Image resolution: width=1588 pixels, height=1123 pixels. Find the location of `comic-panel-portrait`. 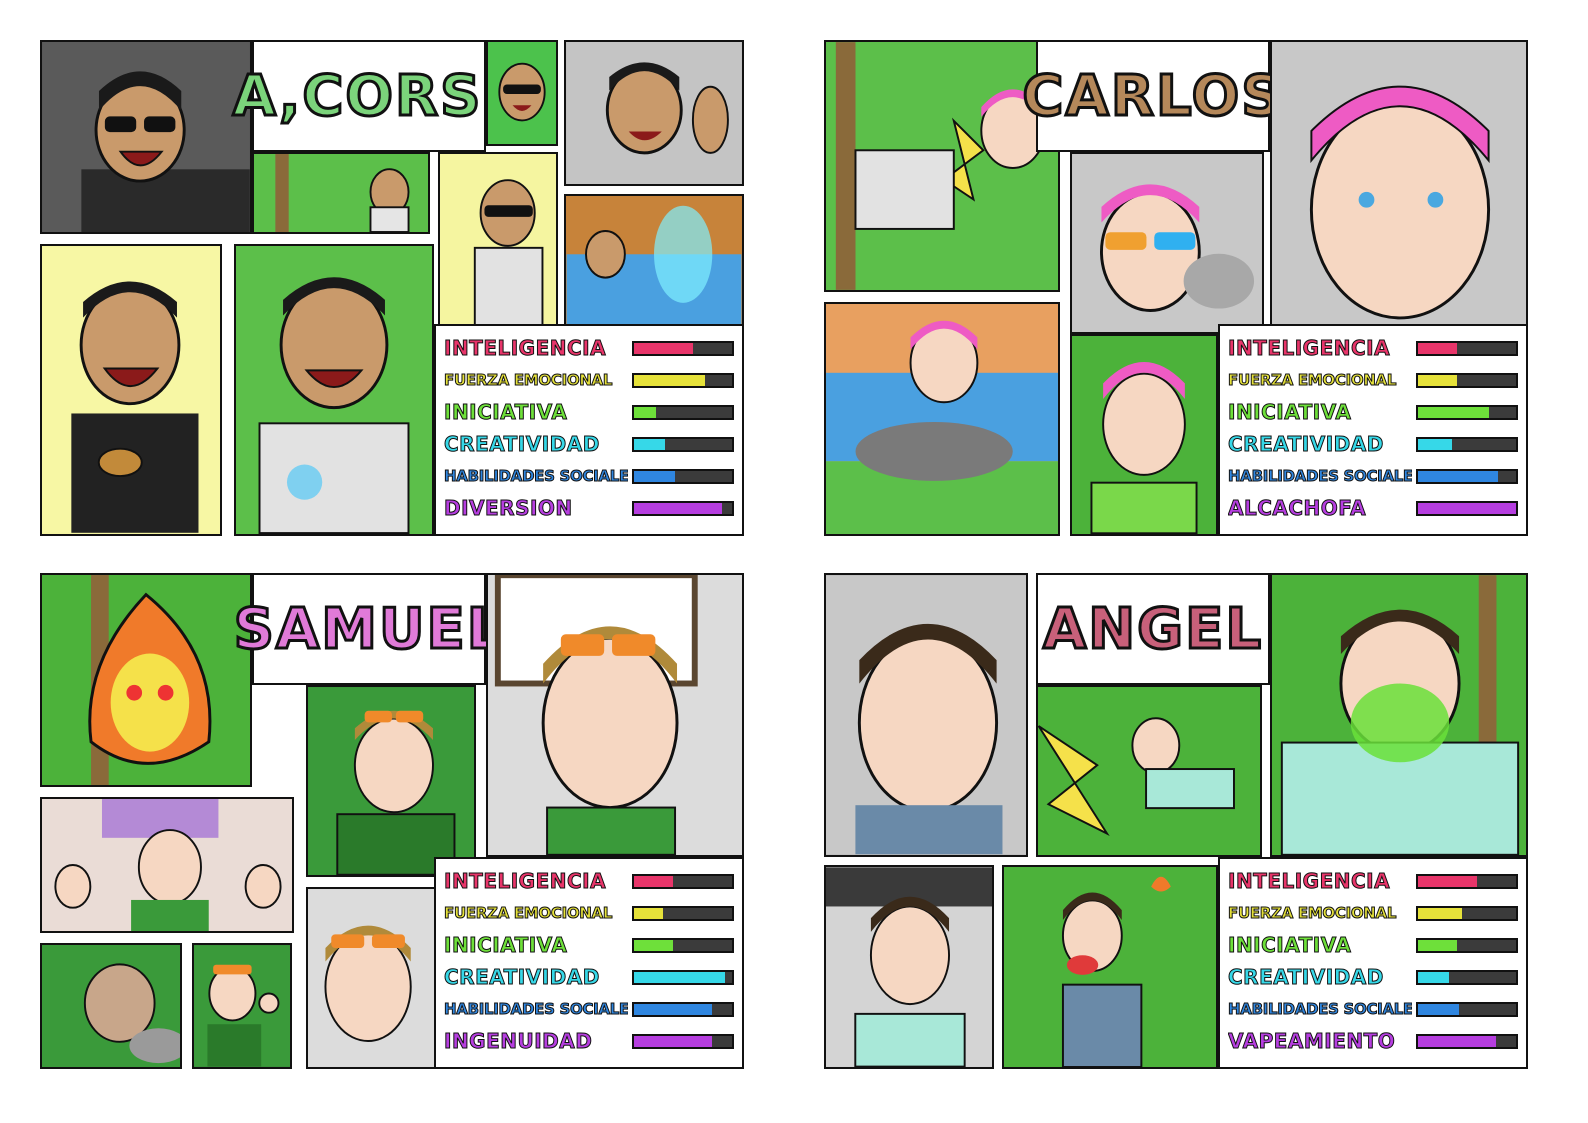

comic-panel-portrait is located at coordinates (371, 978).